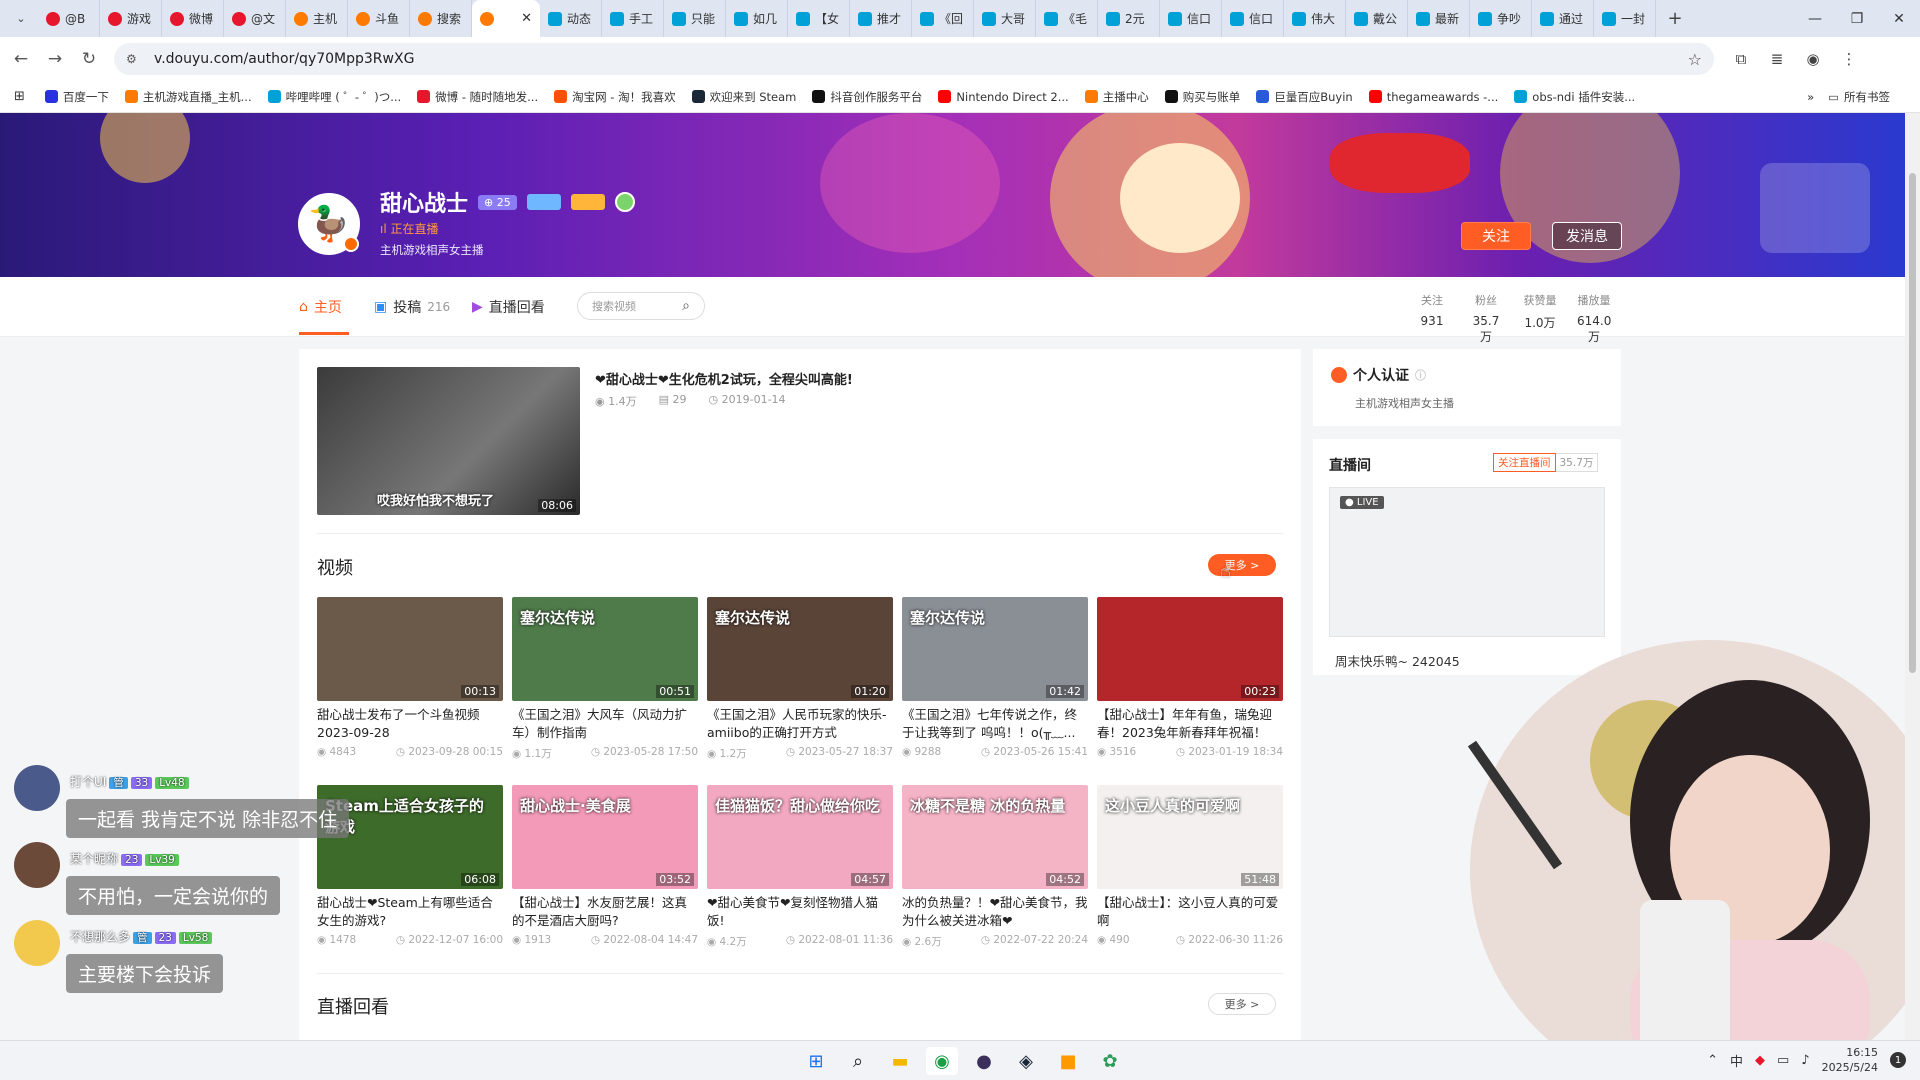 The width and height of the screenshot is (1920, 1080). What do you see at coordinates (1467, 562) in the screenshot?
I see `live-room-preview: ● LIVE` at bounding box center [1467, 562].